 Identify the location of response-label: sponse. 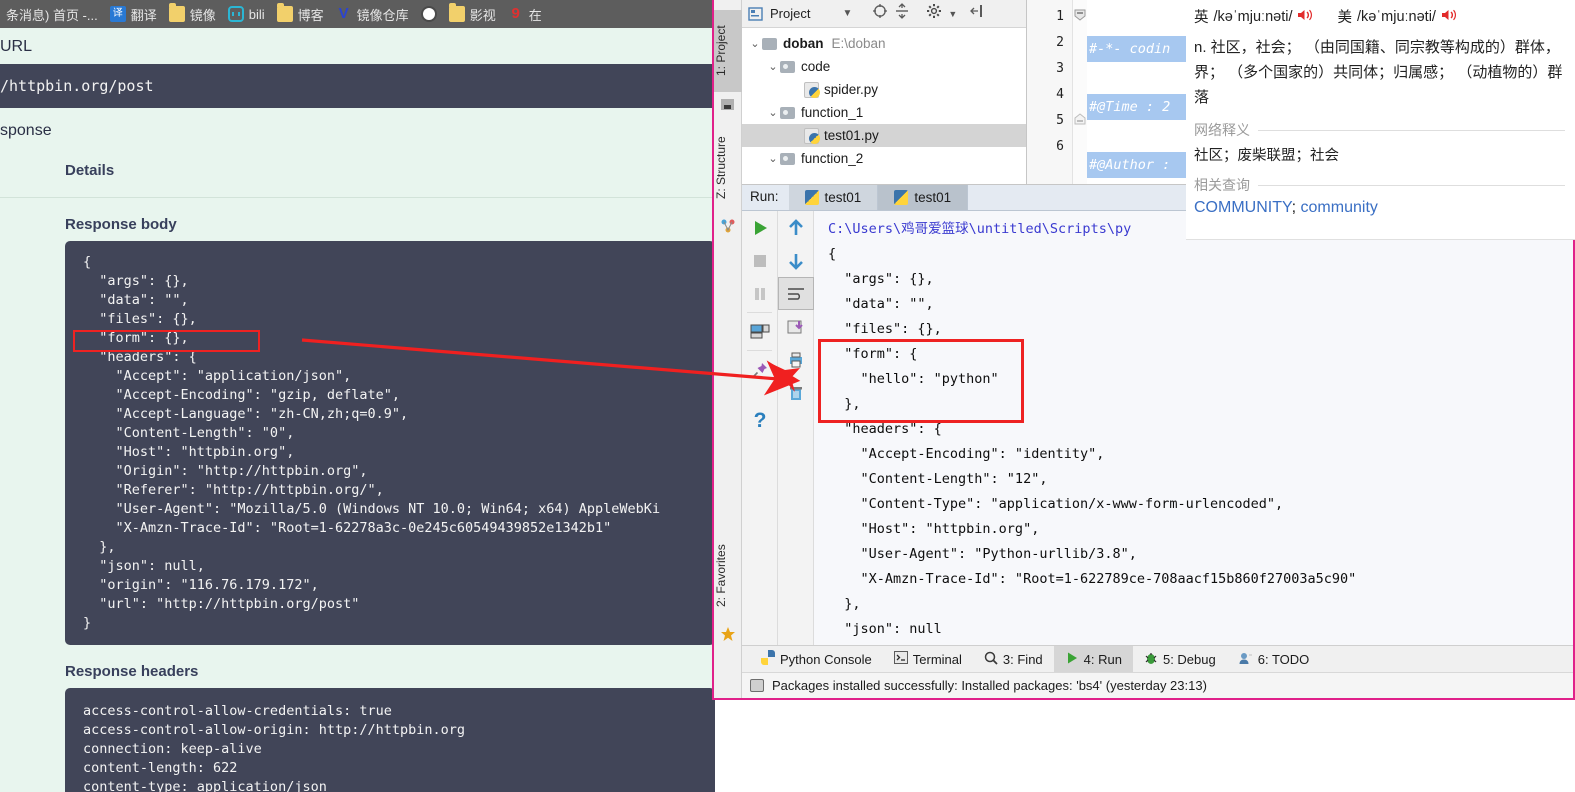
(26, 130).